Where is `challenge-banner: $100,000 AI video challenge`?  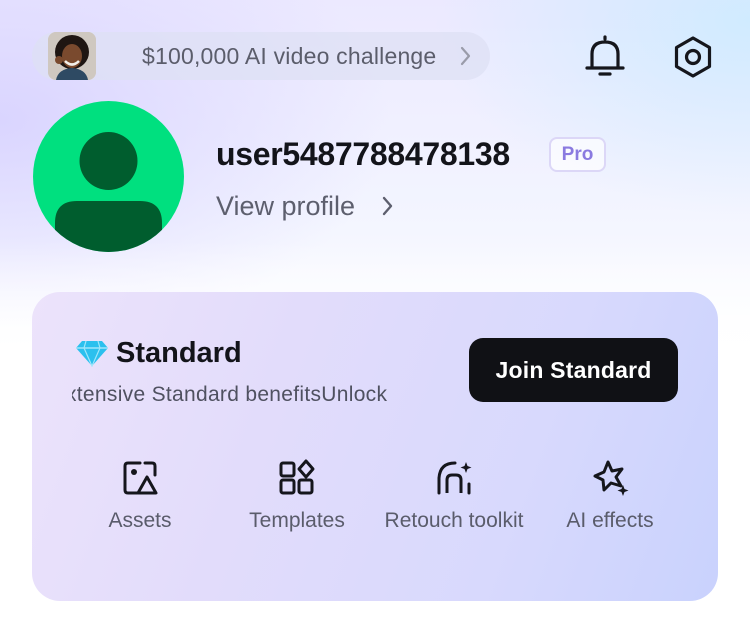 challenge-banner: $100,000 AI video challenge is located at coordinates (261, 56).